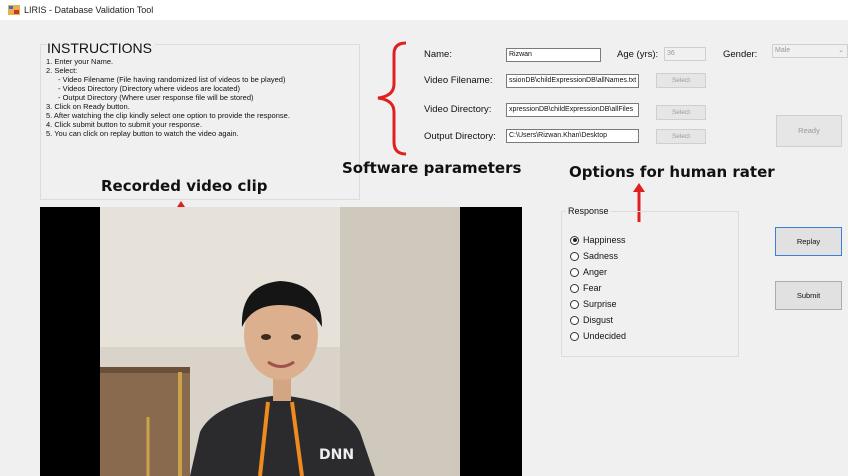  Describe the element at coordinates (572, 136) in the screenshot. I see `output-directory-field: C:\Users\Rizwan.Khan\Desktop` at that location.